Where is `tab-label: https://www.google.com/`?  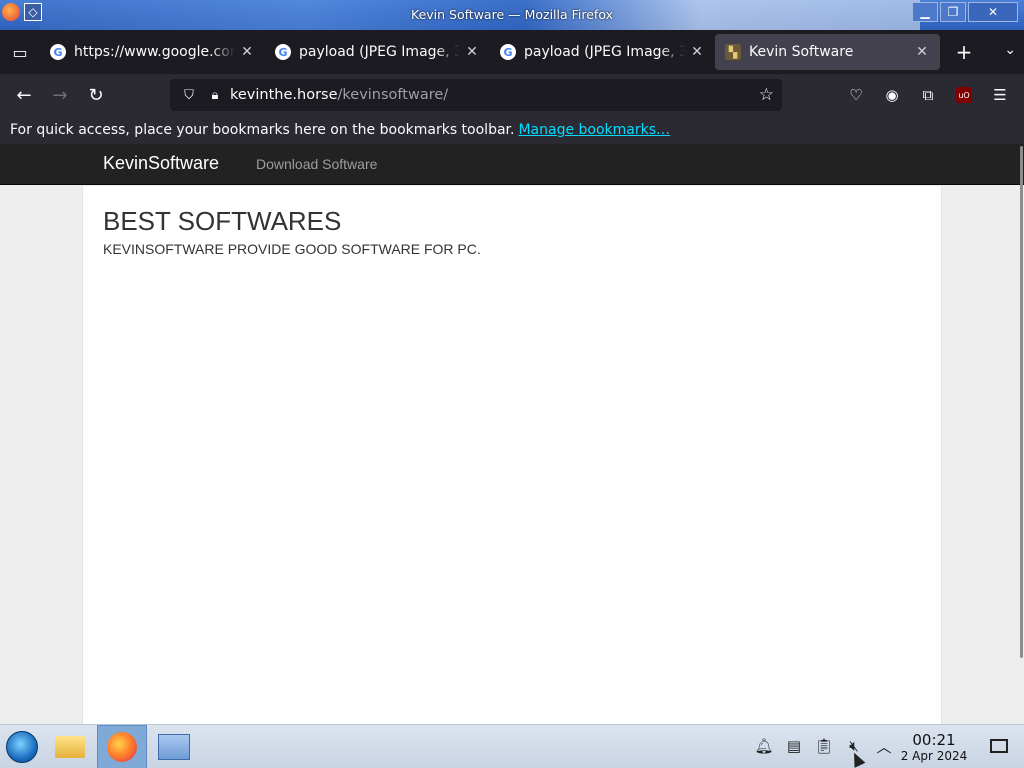
tab-label: https://www.google.com/ is located at coordinates (154, 52).